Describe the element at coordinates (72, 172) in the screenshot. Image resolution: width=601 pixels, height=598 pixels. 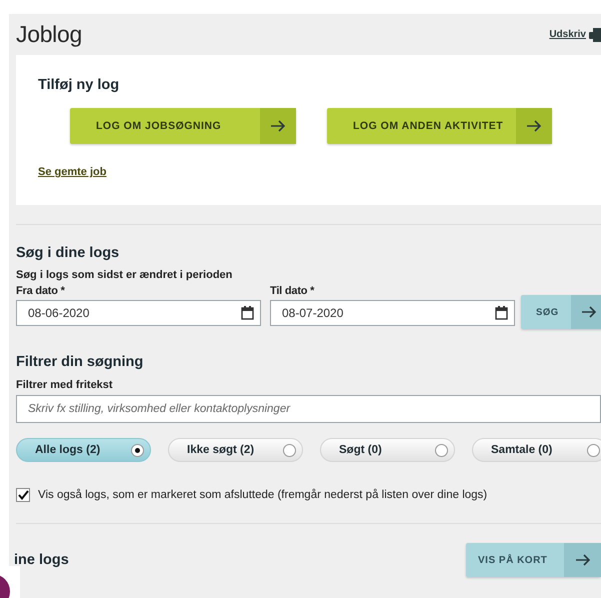
I see `saved-jobs-link: Se gemte job` at that location.